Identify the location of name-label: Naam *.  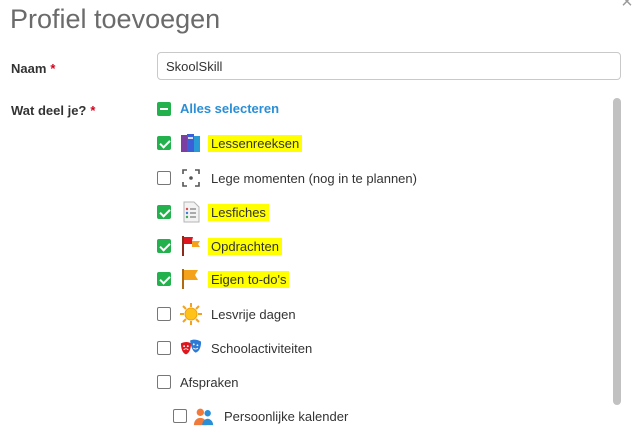
(33, 68).